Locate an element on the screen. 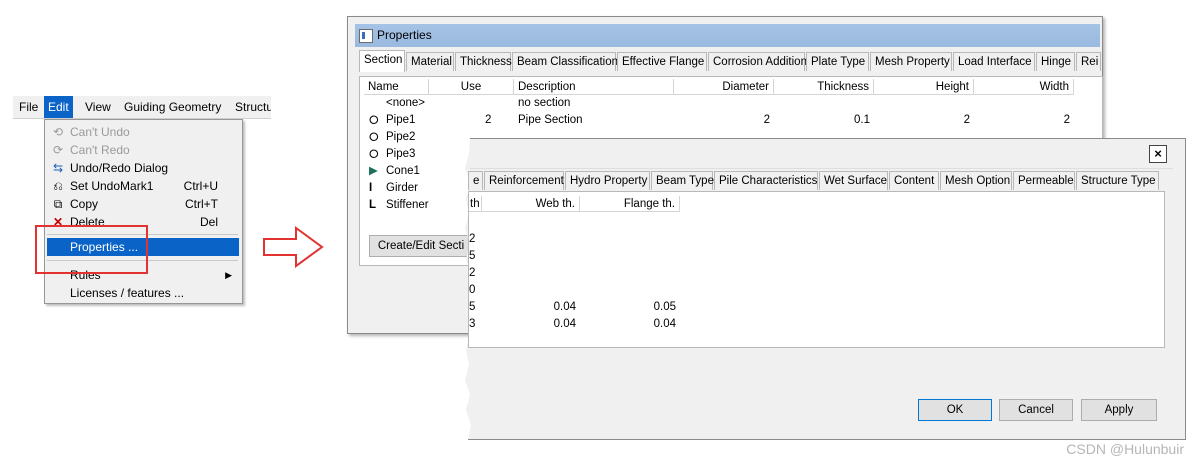 This screenshot has height=465, width=1196. i-beam-icon: I is located at coordinates (371, 188).